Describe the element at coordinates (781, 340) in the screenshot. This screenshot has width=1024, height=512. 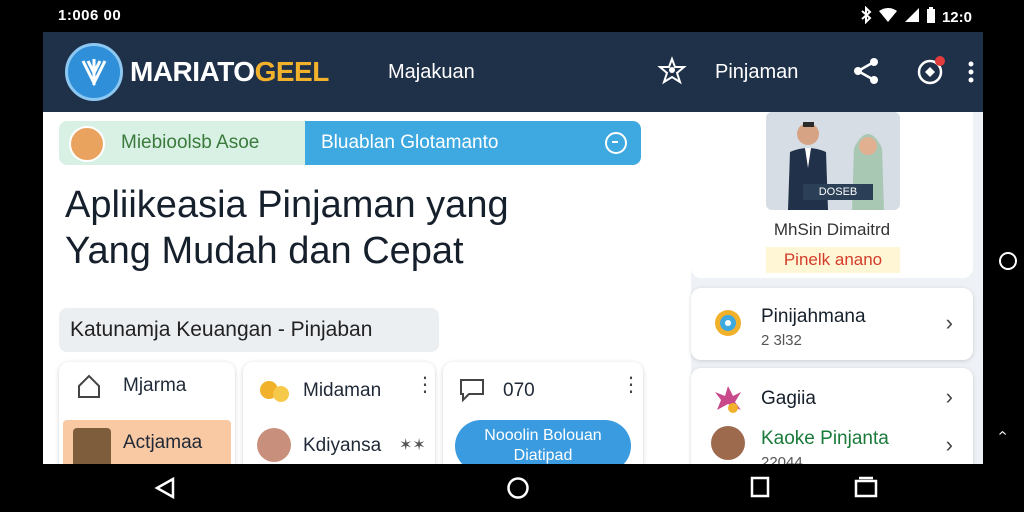
I see `list-item-sub: 2 3l32` at that location.